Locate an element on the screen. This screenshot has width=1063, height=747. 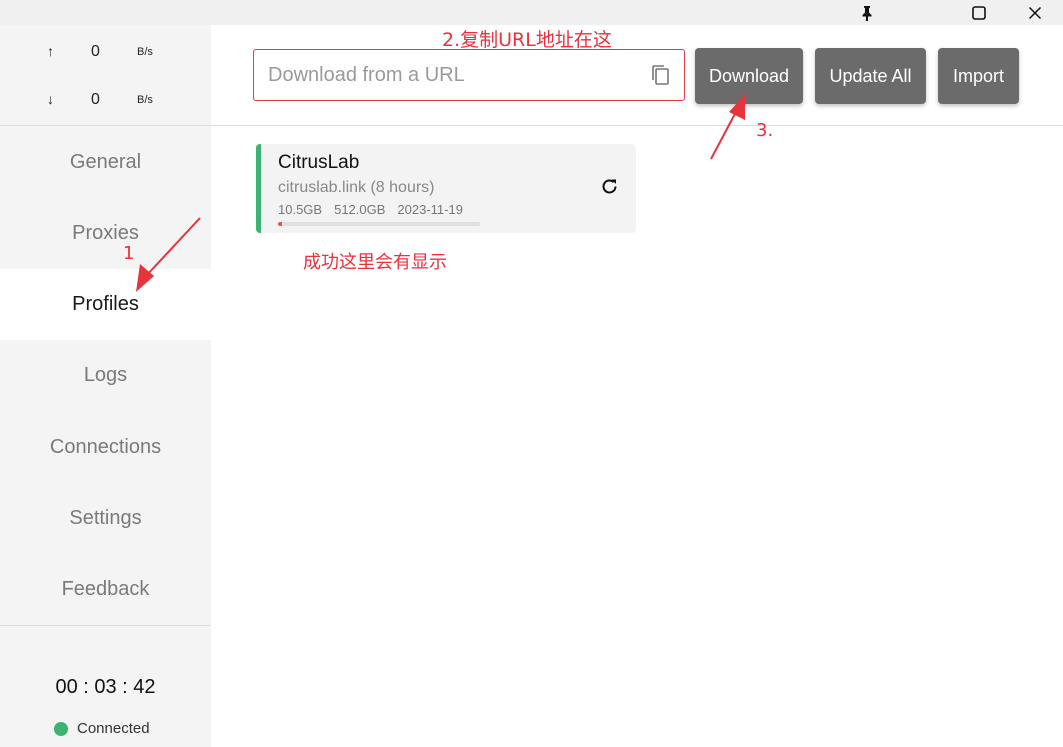
download-speed: ↓ 0 B/s is located at coordinates (105, 101).